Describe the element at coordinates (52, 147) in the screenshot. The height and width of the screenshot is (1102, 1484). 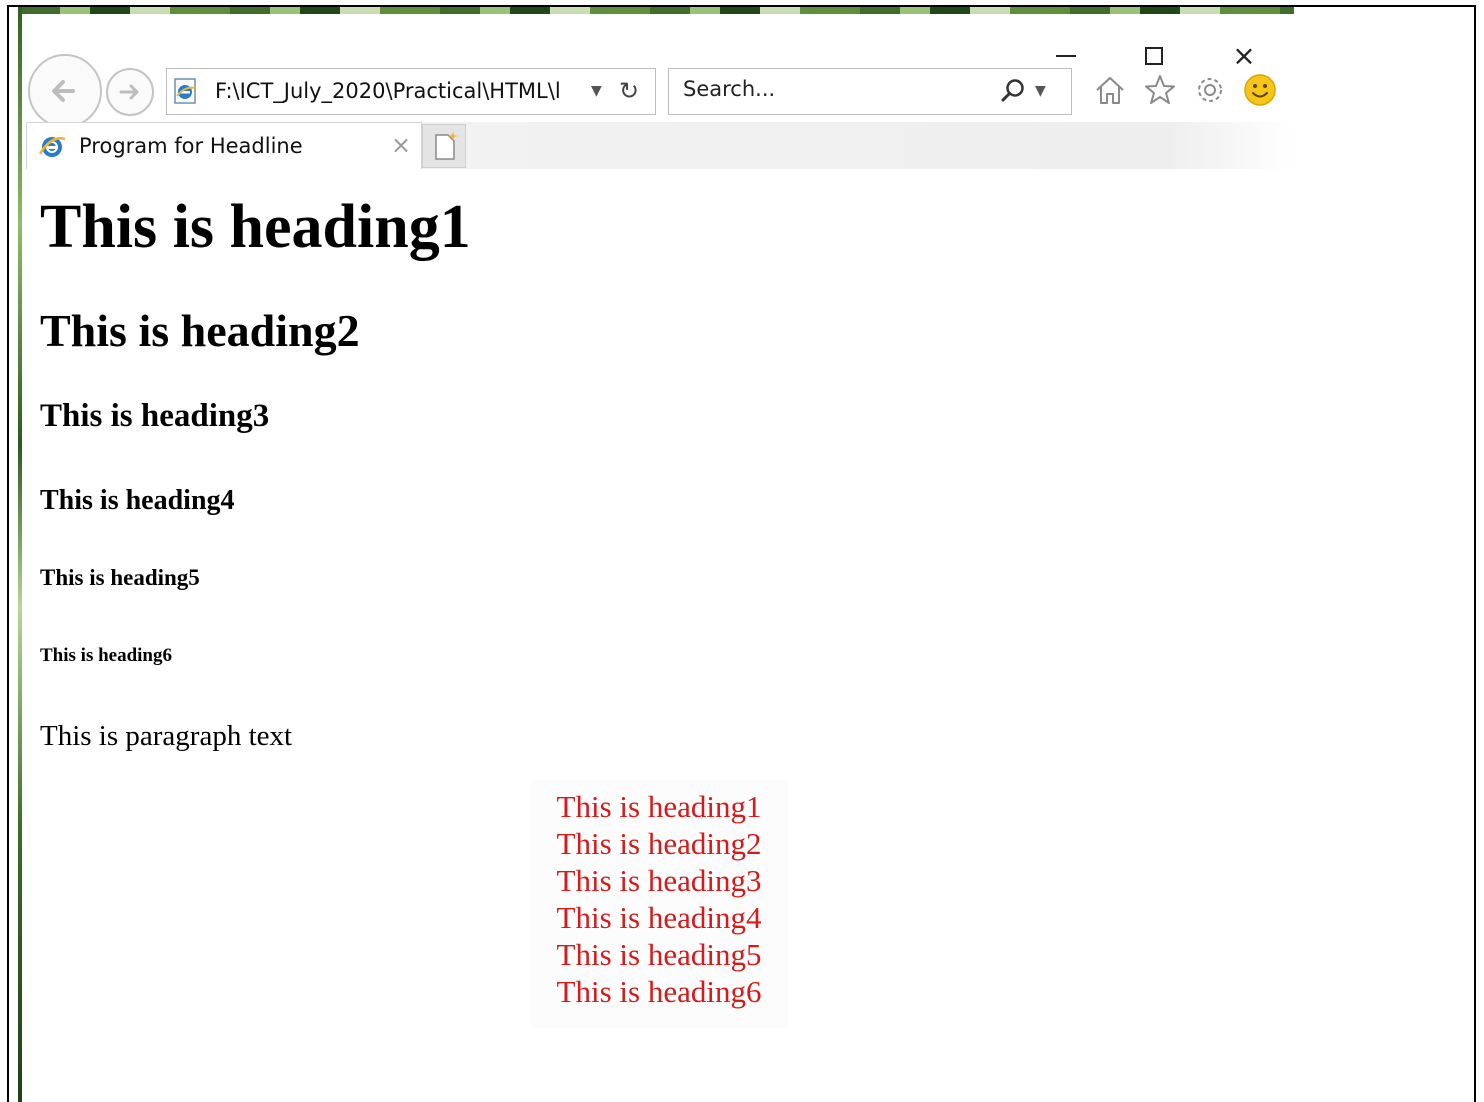
I see `ie-logo-icon` at that location.